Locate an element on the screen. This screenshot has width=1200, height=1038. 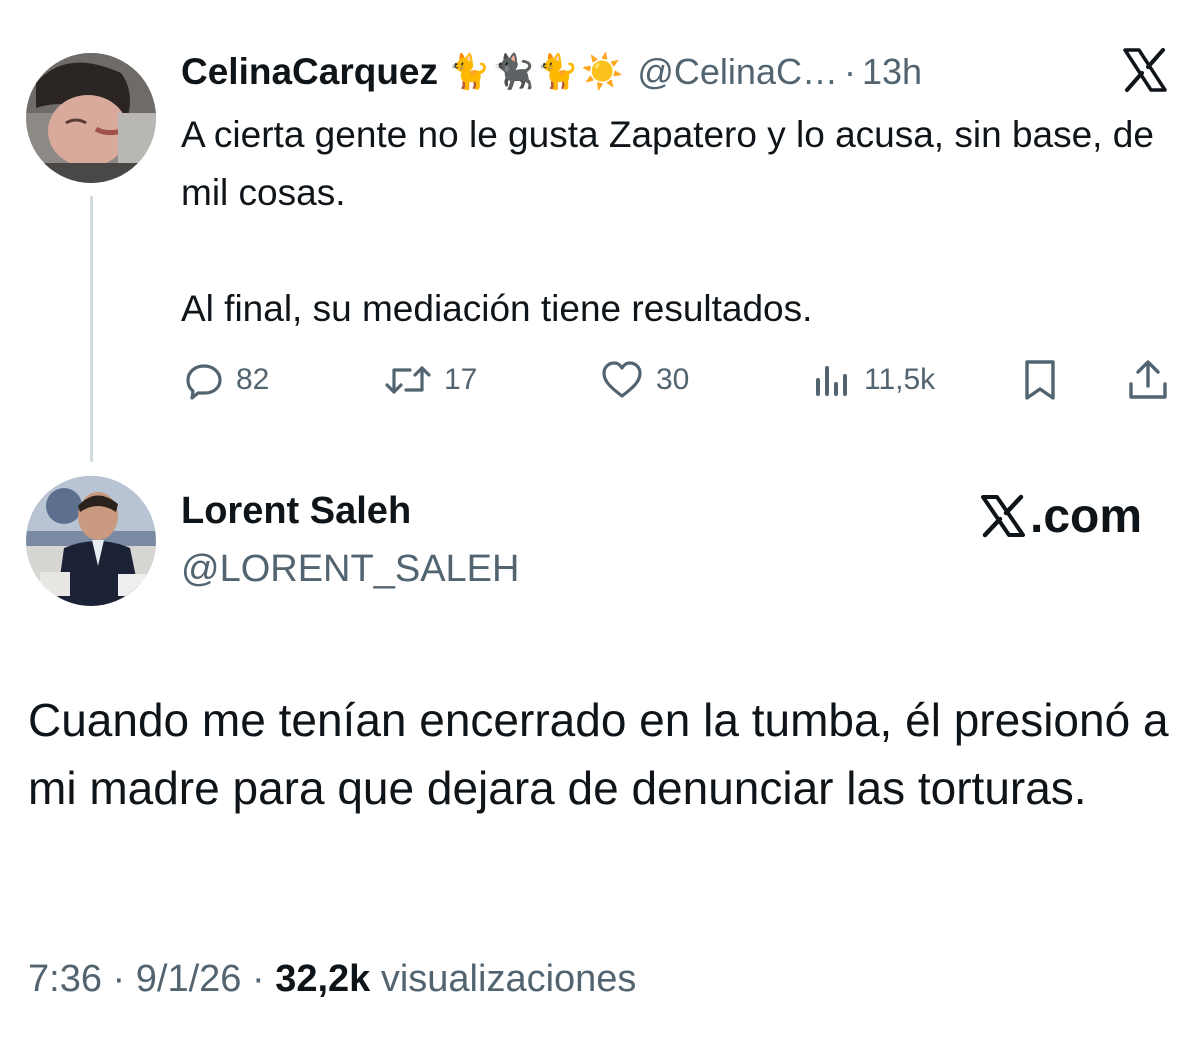
tweet-time: 13h is located at coordinates (892, 72).